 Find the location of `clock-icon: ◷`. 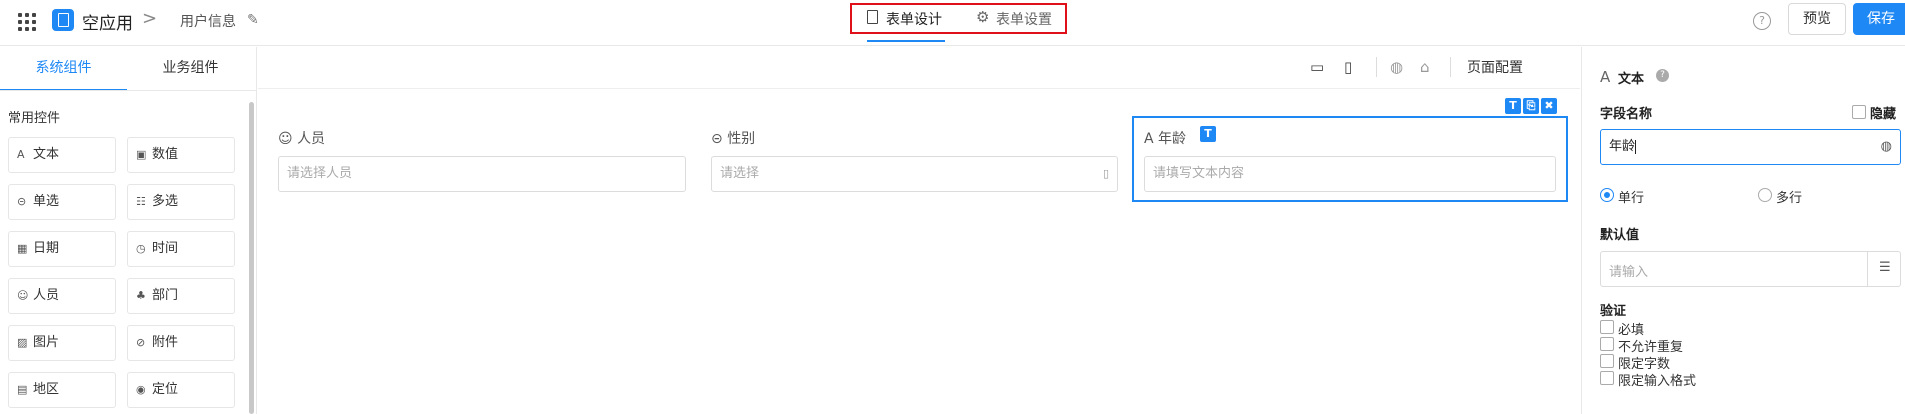

clock-icon: ◷ is located at coordinates (141, 248).